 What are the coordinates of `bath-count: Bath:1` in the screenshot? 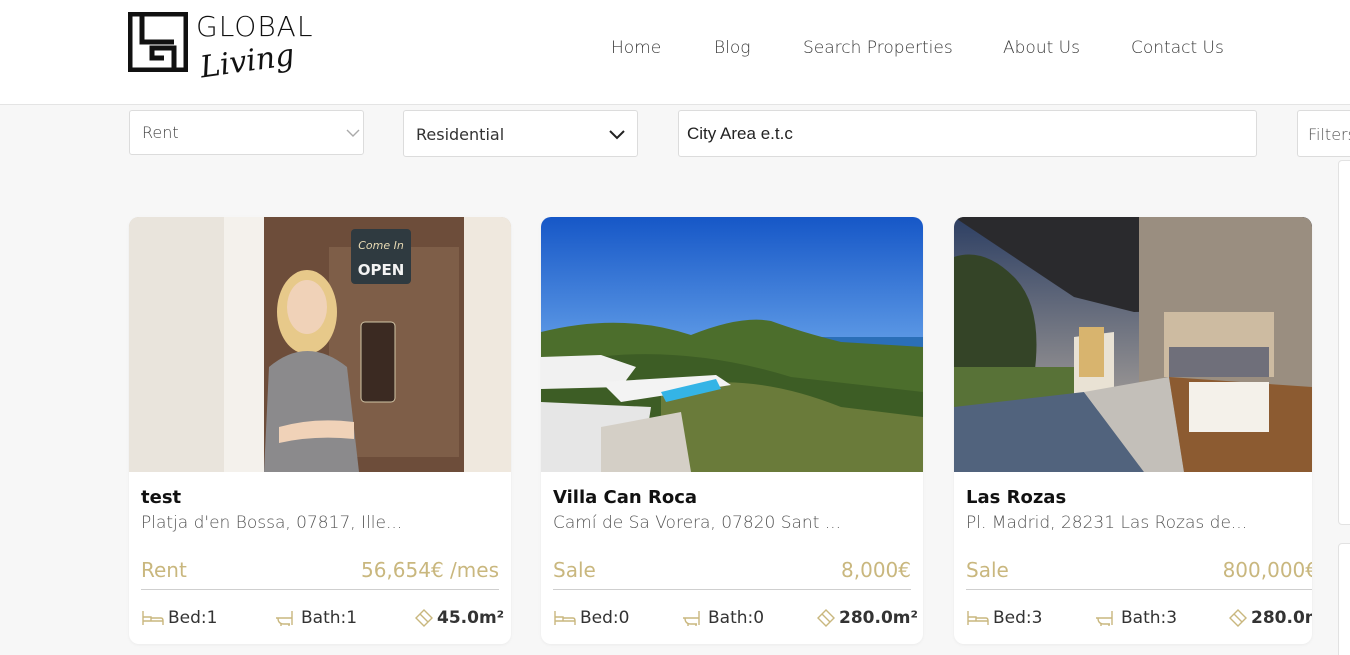 It's located at (315, 618).